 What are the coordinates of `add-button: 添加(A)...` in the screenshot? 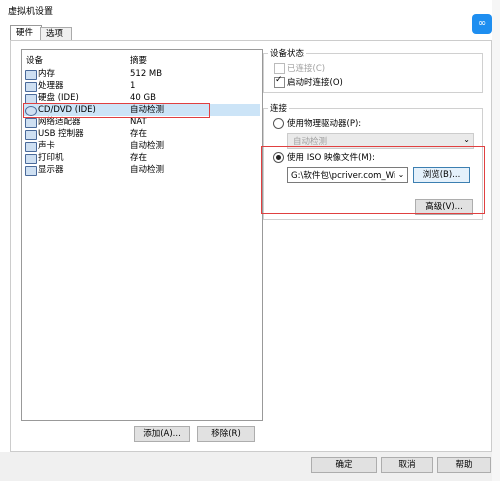 It's located at (162, 434).